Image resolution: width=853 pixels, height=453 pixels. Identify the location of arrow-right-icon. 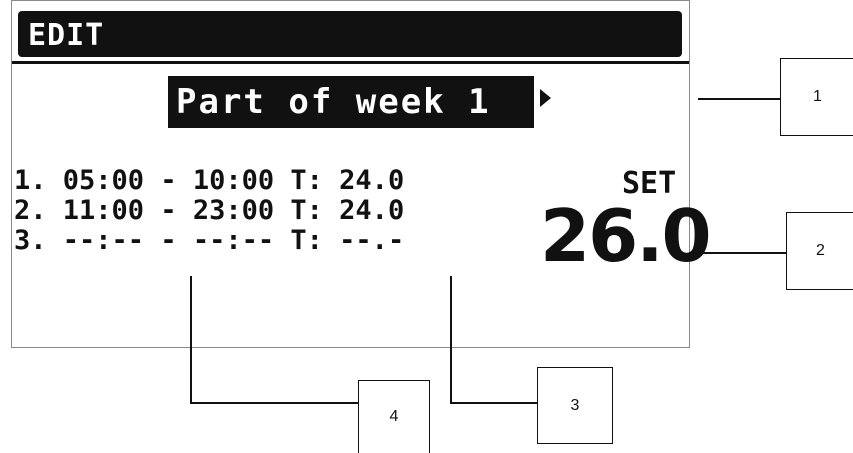
(545, 98).